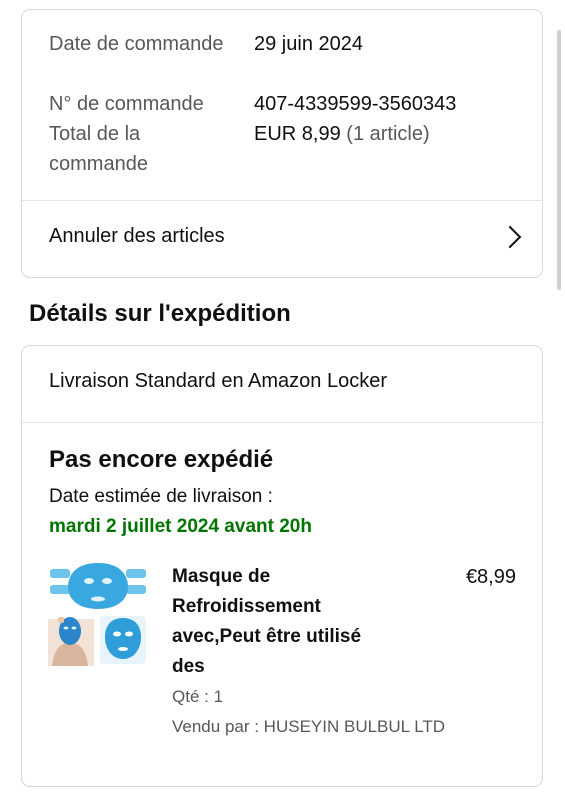 Image resolution: width=565 pixels, height=800 pixels. What do you see at coordinates (161, 496) in the screenshot?
I see `estimate-label: Date estimée de livraison :` at bounding box center [161, 496].